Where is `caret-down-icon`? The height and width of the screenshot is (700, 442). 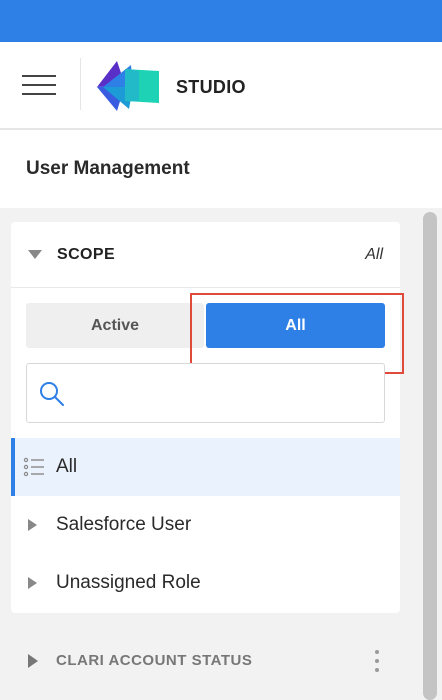 caret-down-icon is located at coordinates (35, 254).